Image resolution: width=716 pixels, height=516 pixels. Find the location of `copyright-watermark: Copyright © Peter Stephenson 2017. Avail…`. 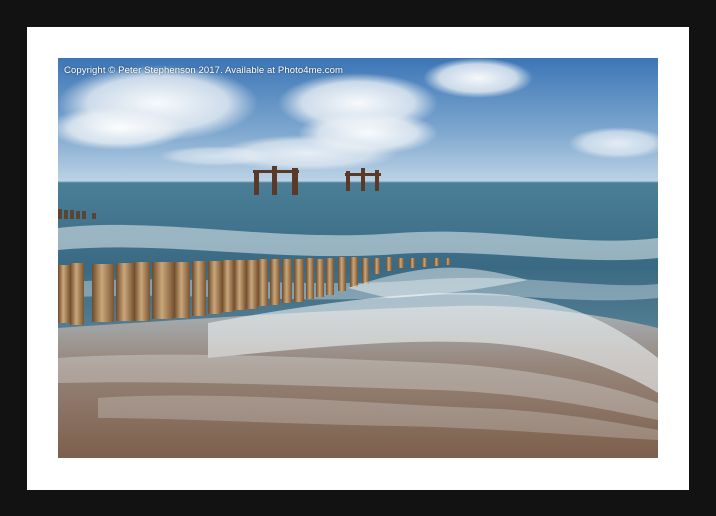

copyright-watermark: Copyright © Peter Stephenson 2017. Avail… is located at coordinates (203, 70).